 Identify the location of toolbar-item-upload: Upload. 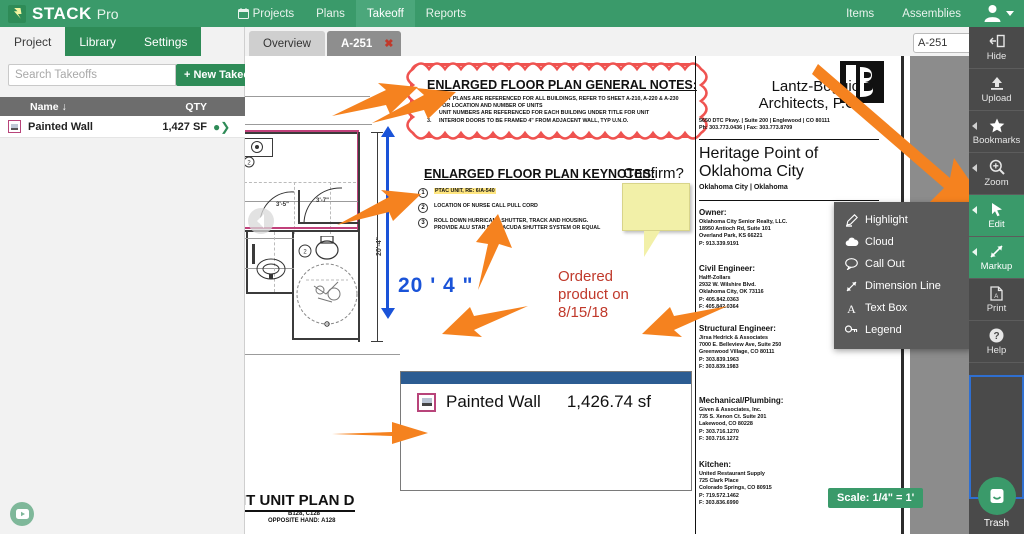
(996, 90).